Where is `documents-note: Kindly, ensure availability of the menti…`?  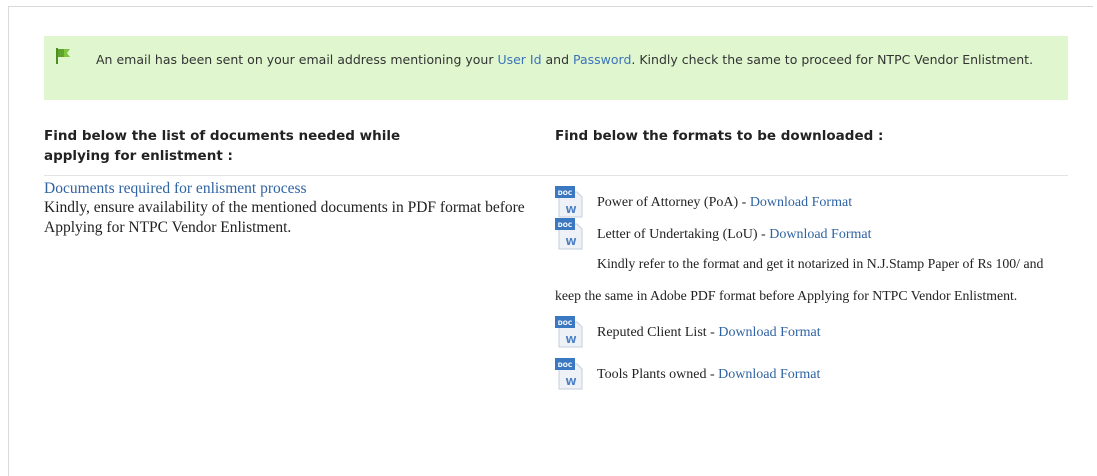
documents-note: Kindly, ensure availability of the menti… is located at coordinates (284, 217).